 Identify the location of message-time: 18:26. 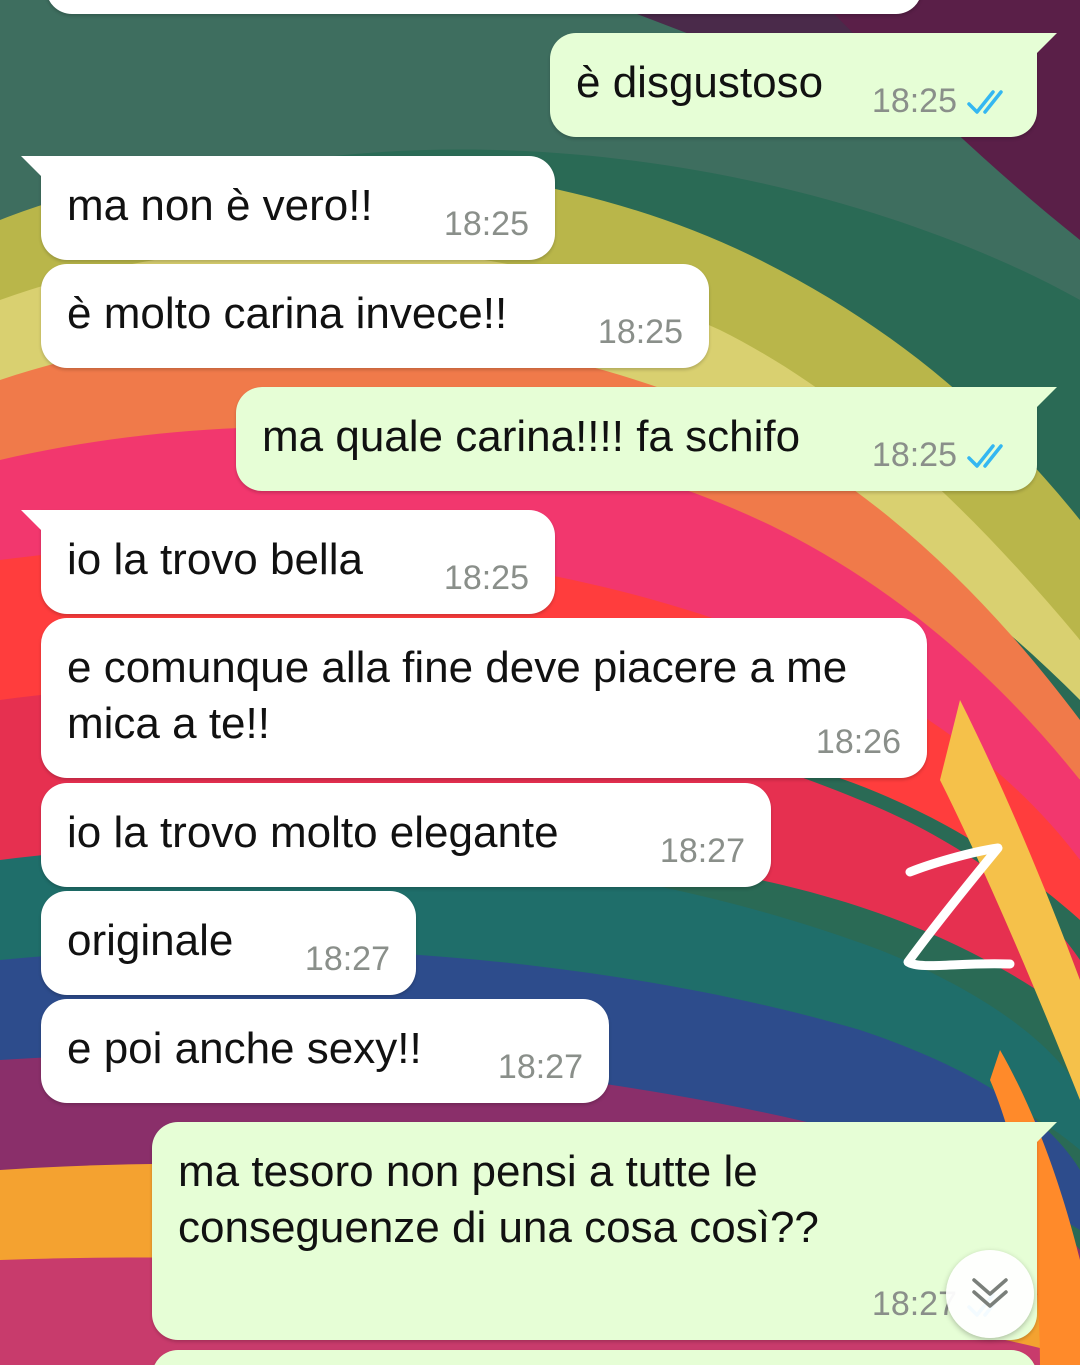
(858, 742).